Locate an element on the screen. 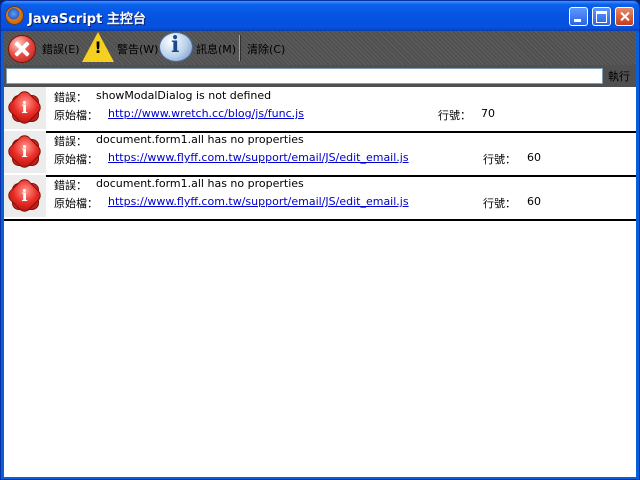 The width and height of the screenshot is (640, 480). line-number: 70 is located at coordinates (488, 113).